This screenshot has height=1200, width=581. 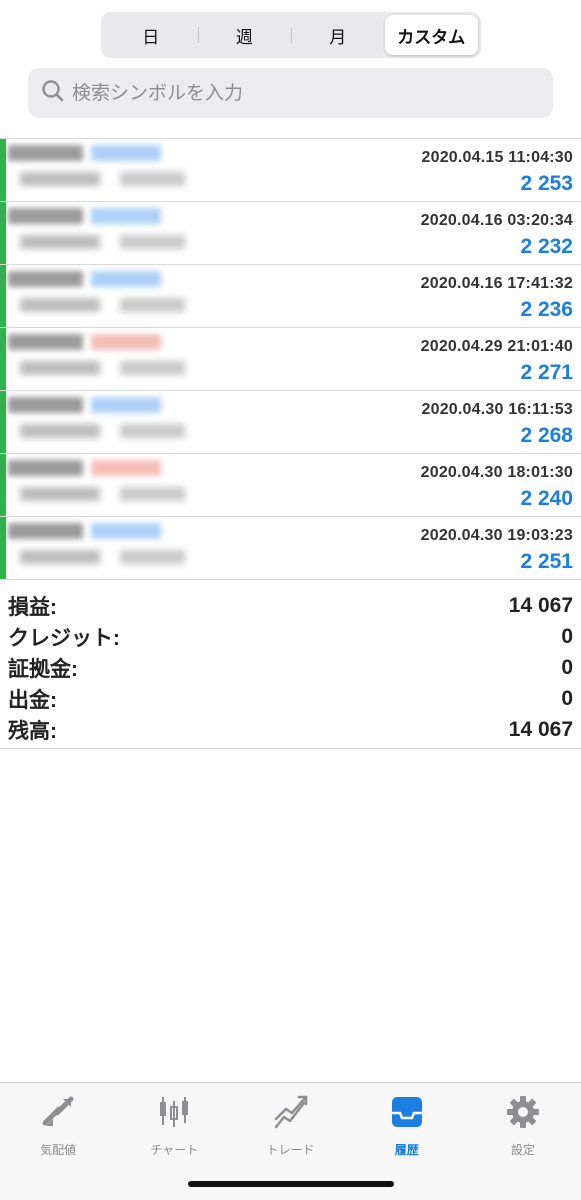 What do you see at coordinates (290, 729) in the screenshot?
I see `summary-balance: 残高: 14 067` at bounding box center [290, 729].